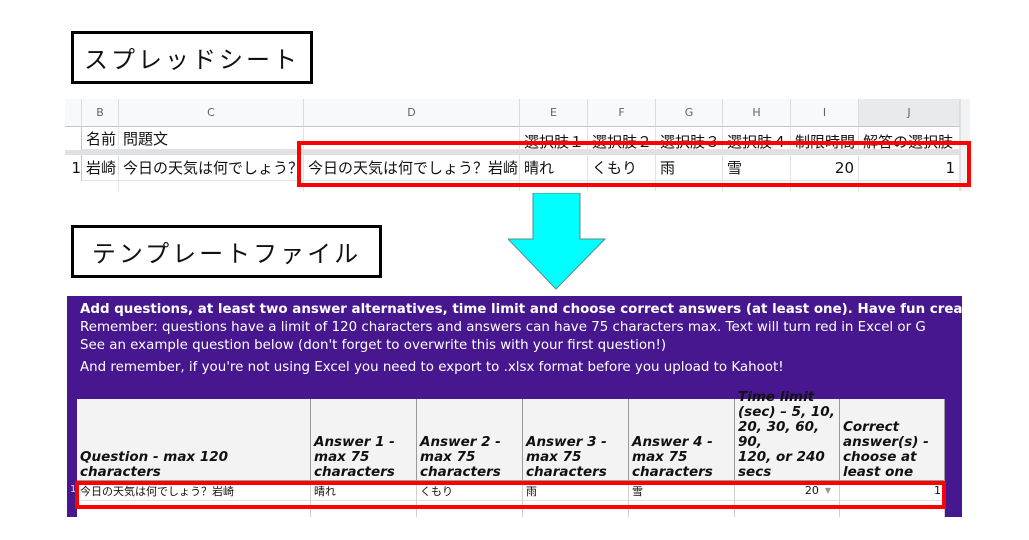  Describe the element at coordinates (73, 138) in the screenshot. I see `row-header` at that location.